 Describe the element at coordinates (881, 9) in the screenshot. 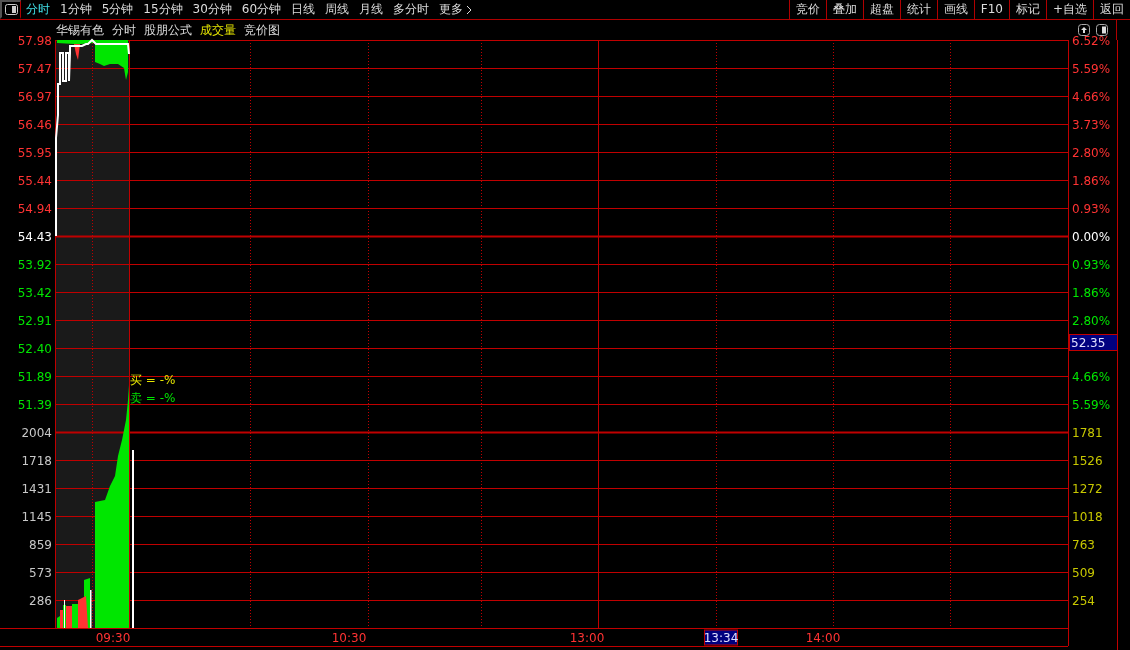

I see `toolbar-button: 超盘` at that location.